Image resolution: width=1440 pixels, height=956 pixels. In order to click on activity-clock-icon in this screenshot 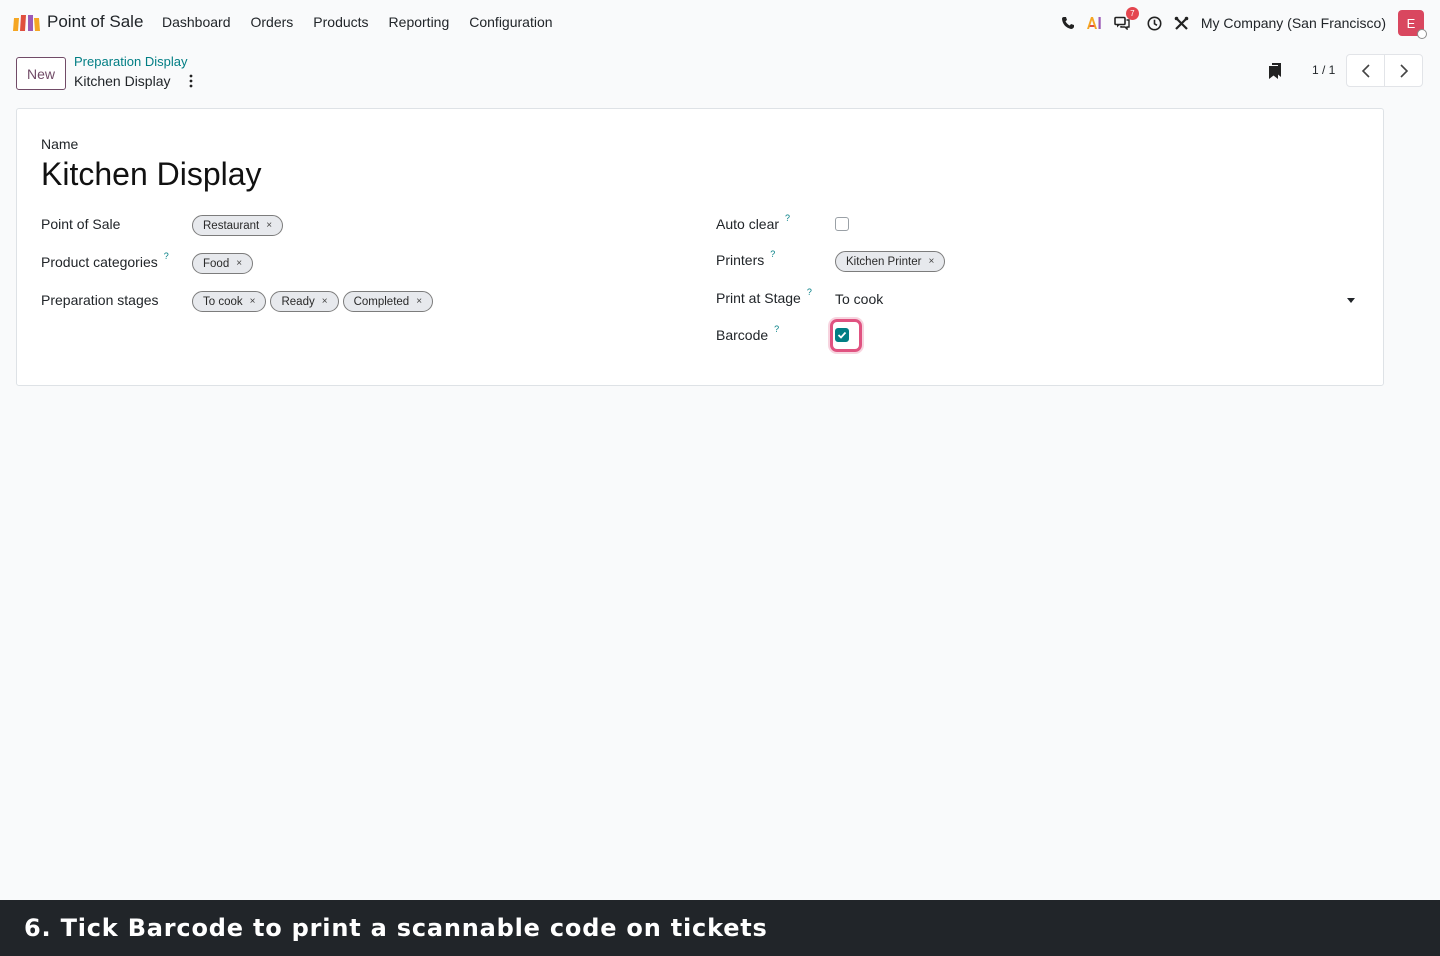, I will do `click(1155, 23)`.